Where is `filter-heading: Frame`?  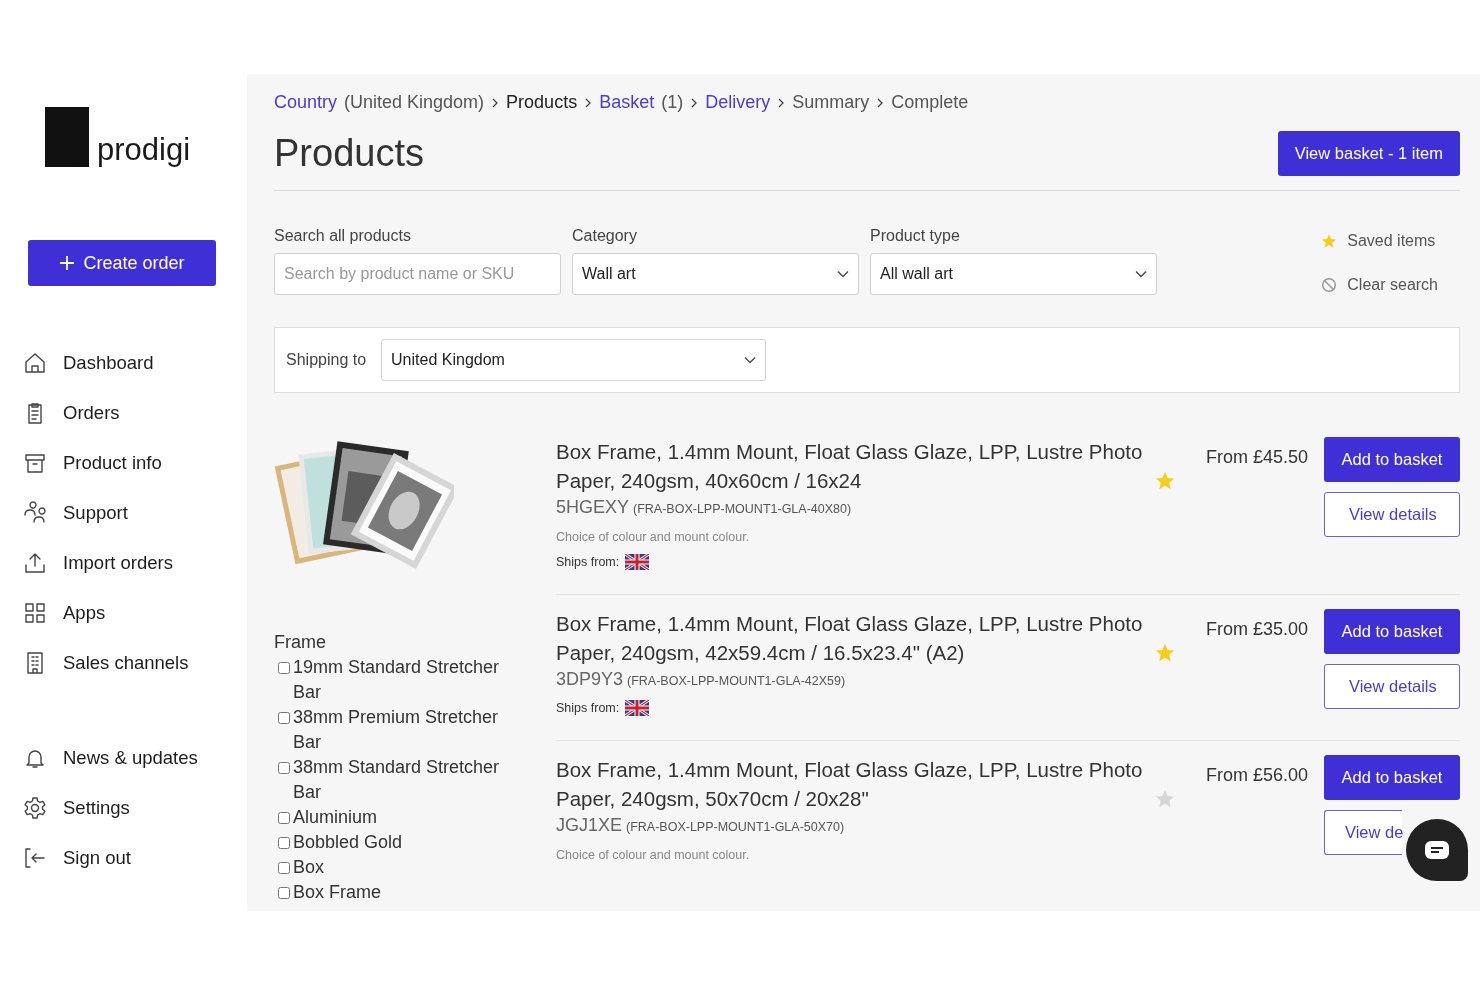 filter-heading: Frame is located at coordinates (300, 642).